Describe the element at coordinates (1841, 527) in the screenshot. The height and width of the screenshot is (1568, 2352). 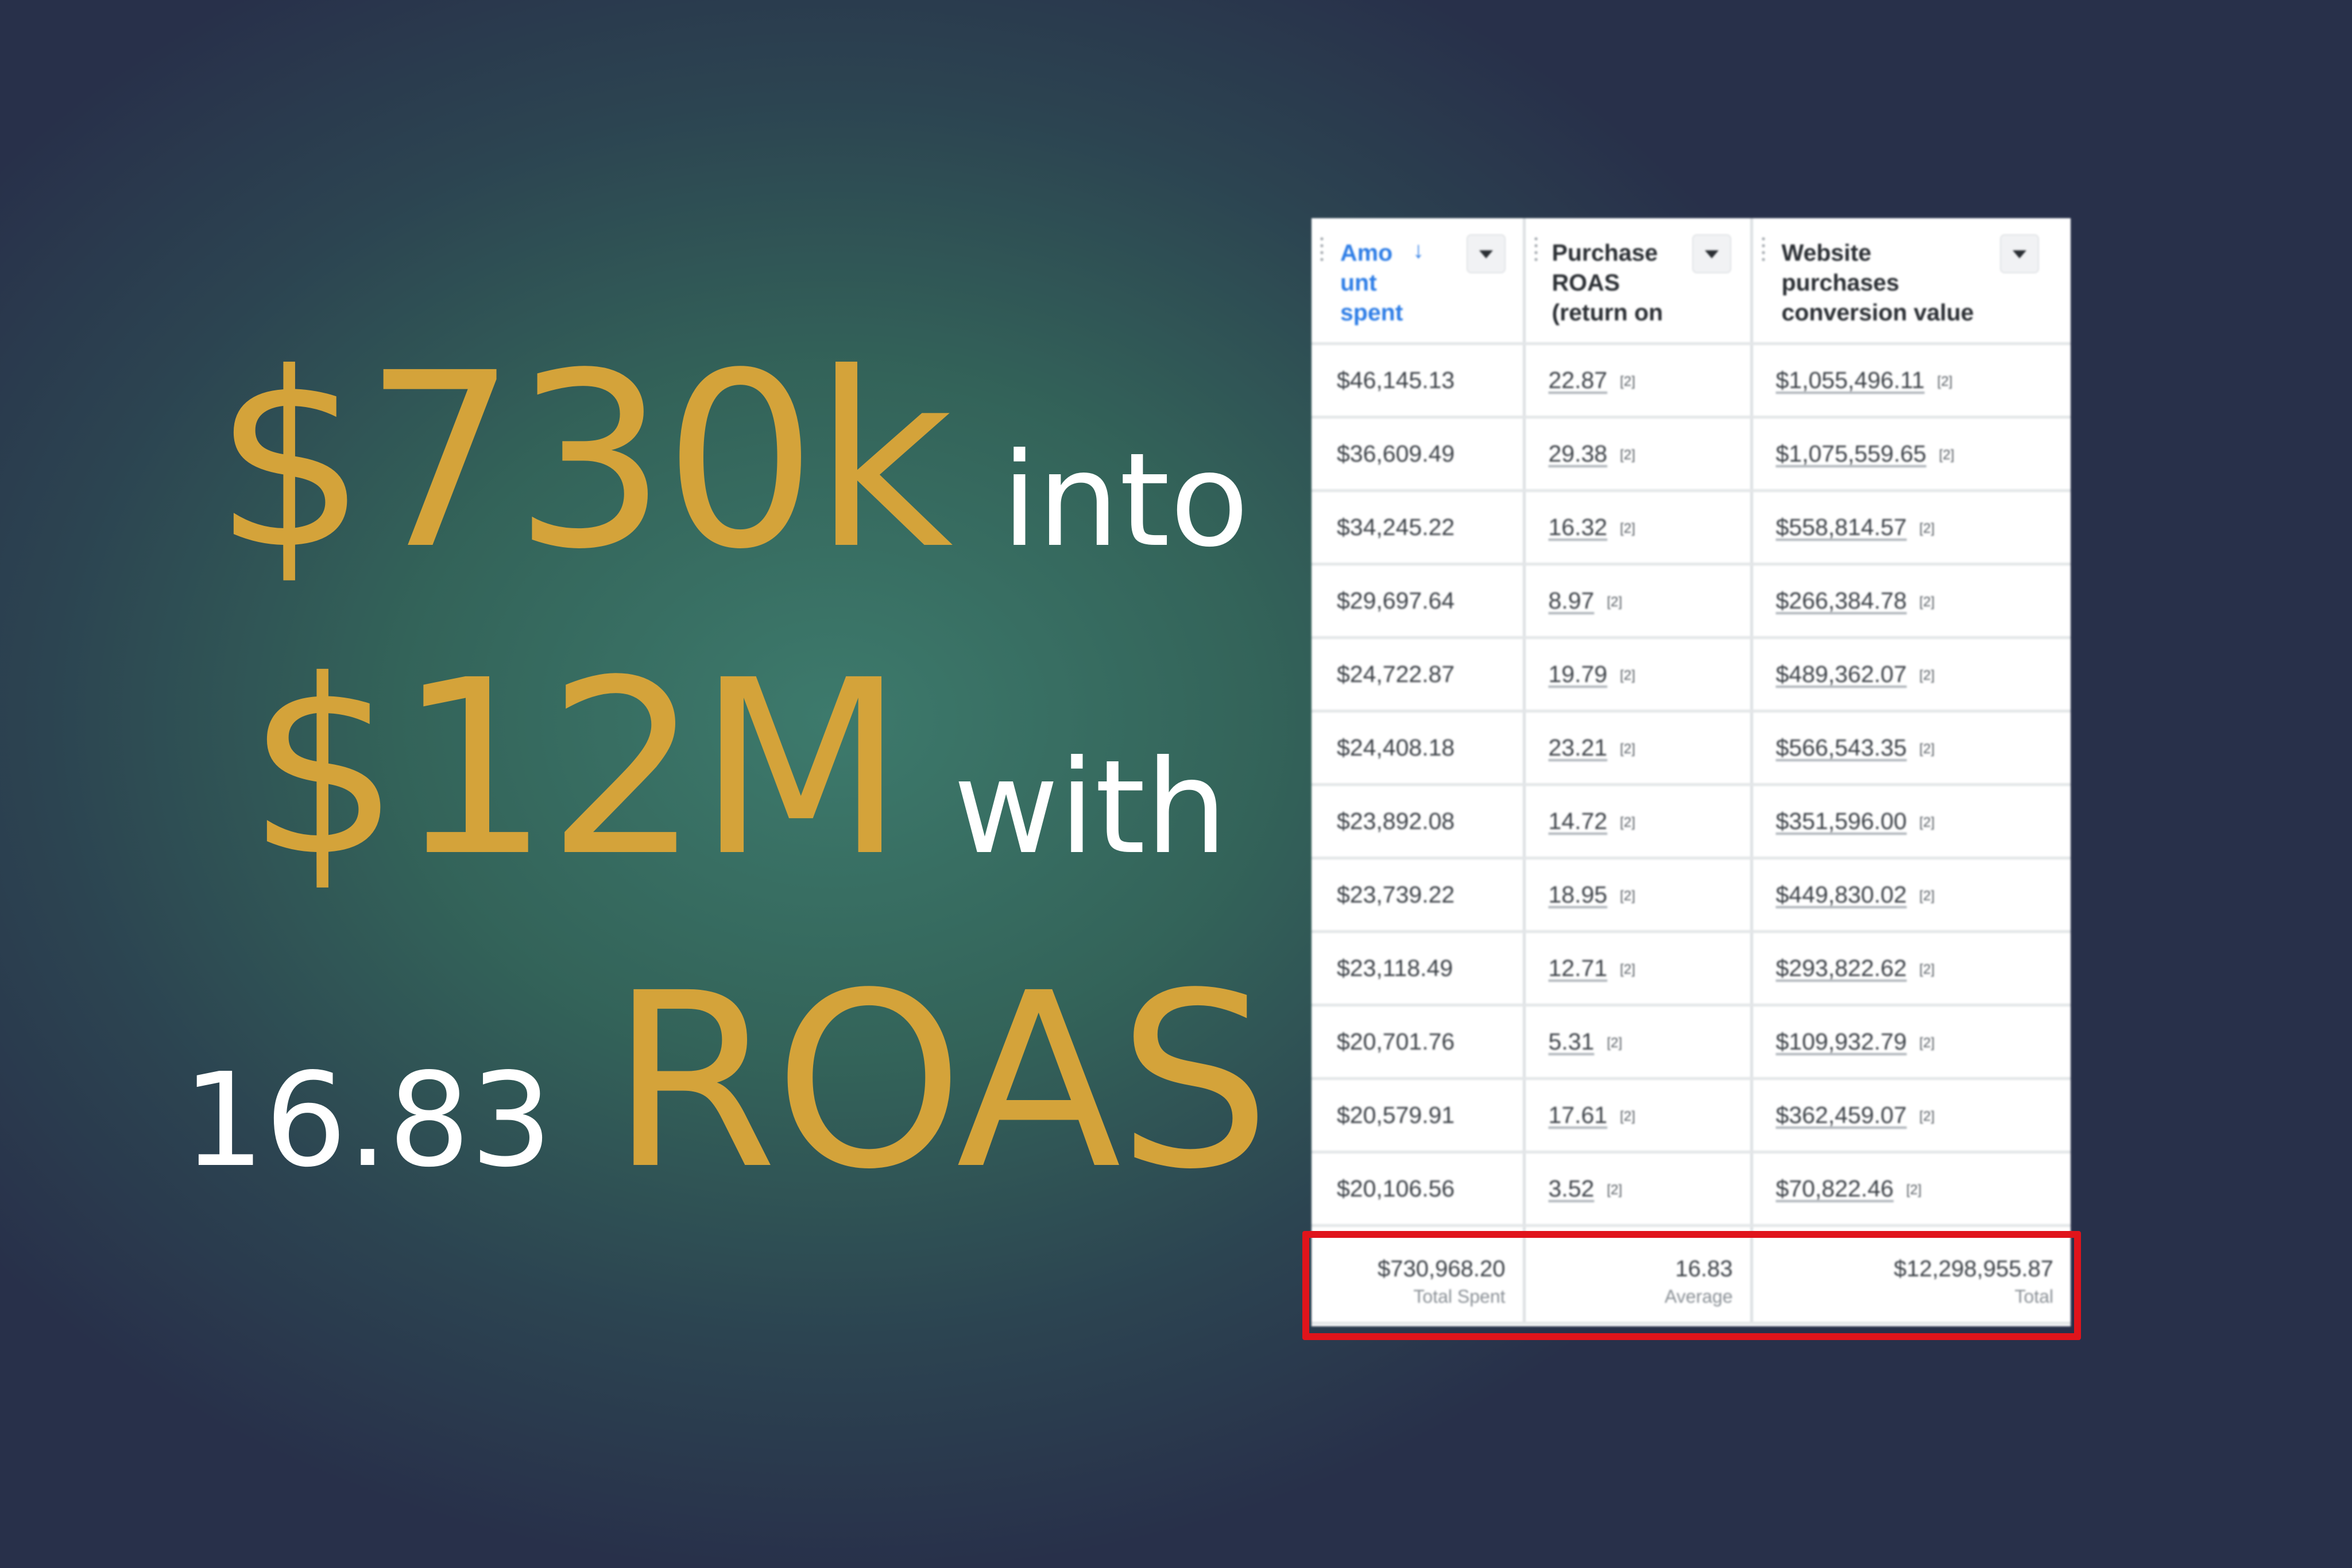
I see `conversion-value-link: $558,814.57` at that location.